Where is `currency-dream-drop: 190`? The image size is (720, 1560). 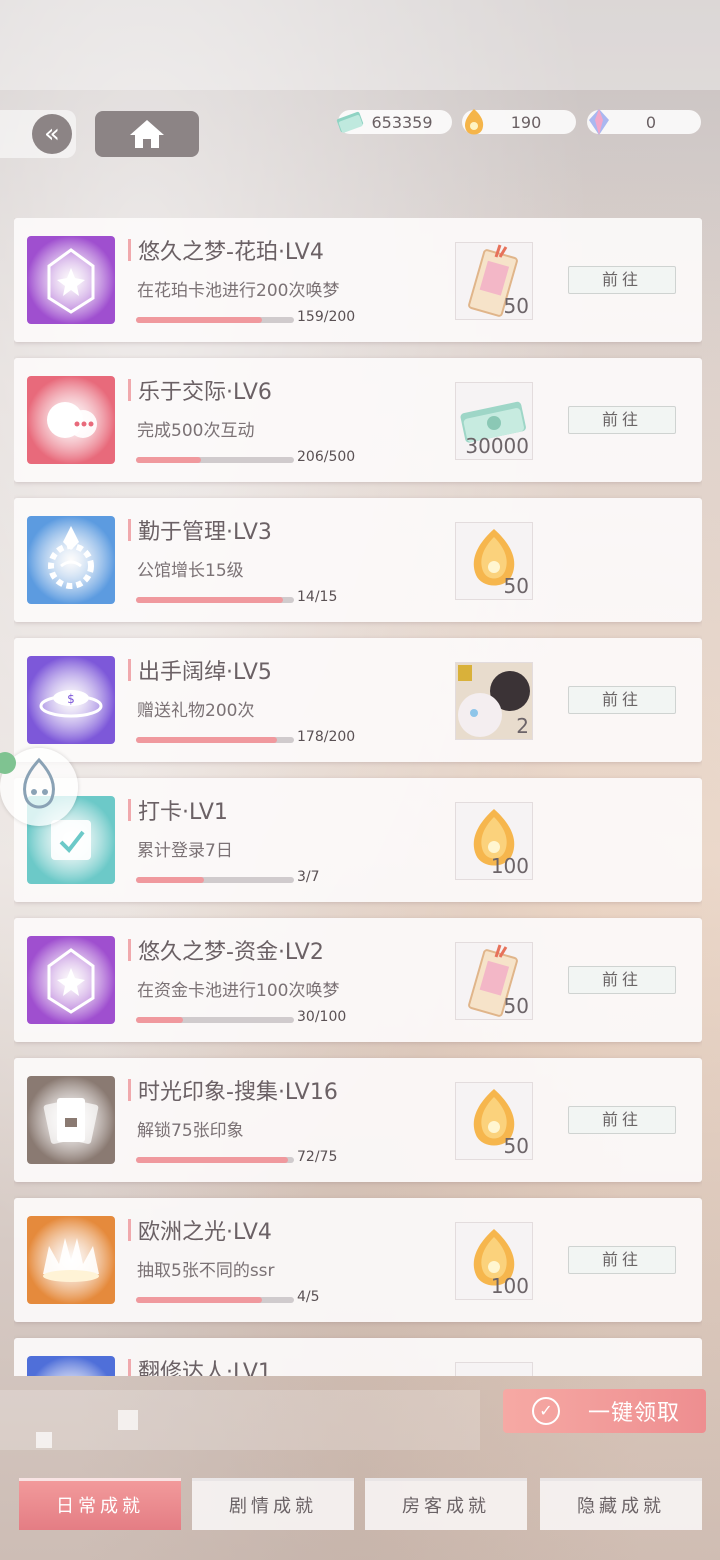
currency-dream-drop: 190 is located at coordinates (519, 122).